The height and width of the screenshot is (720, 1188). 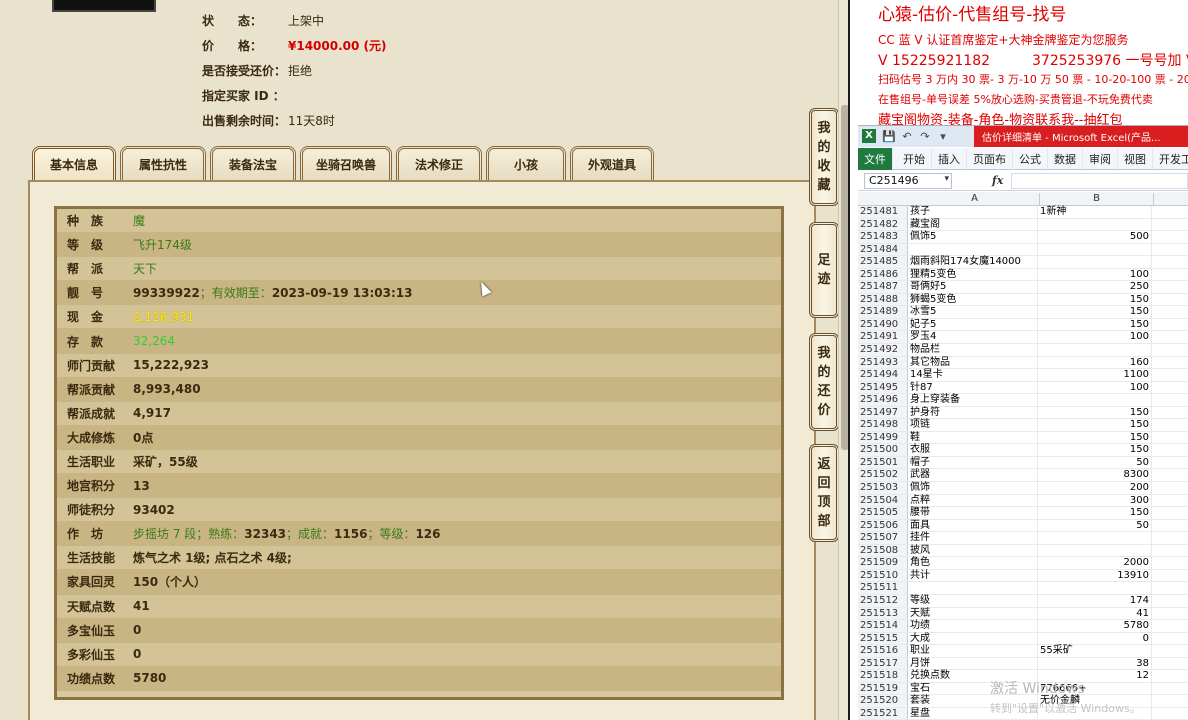 I want to click on row-number: 251481, so click(x=883, y=212).